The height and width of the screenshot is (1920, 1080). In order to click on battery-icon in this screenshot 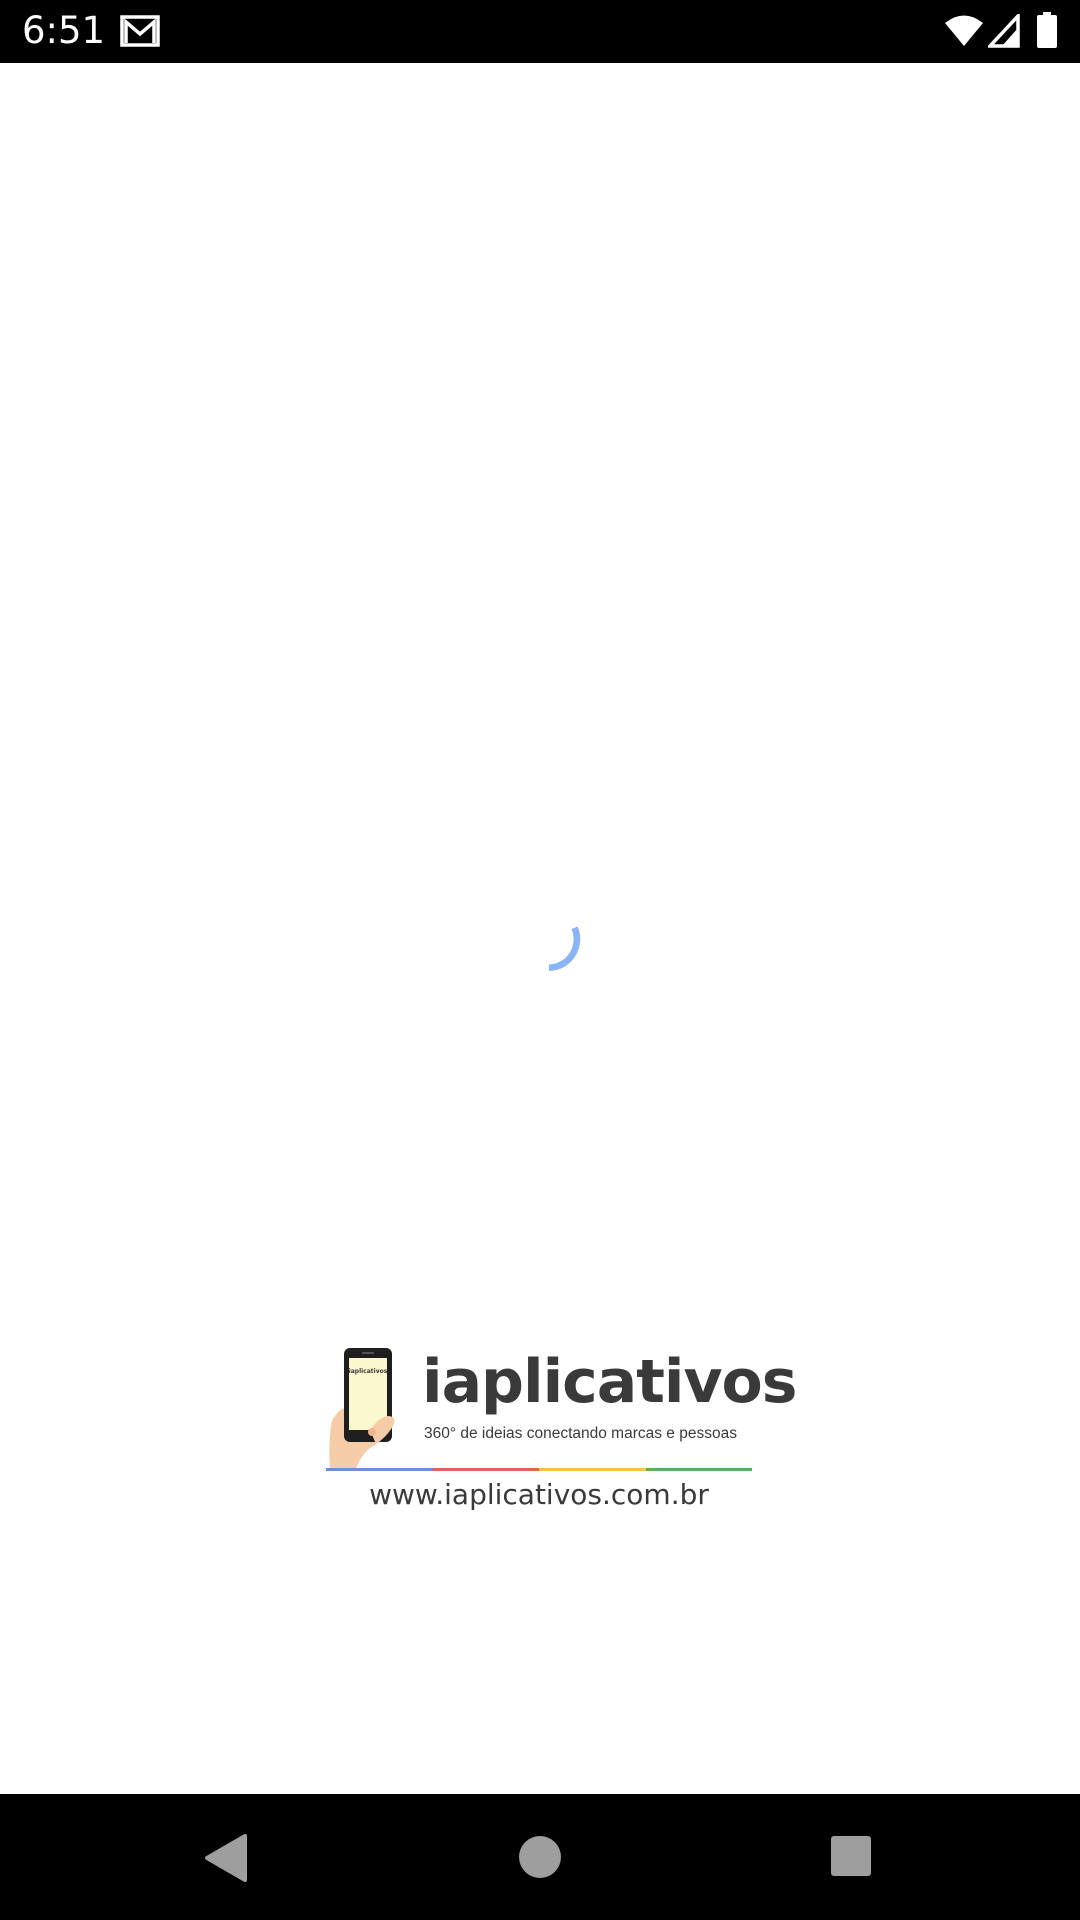, I will do `click(1047, 30)`.